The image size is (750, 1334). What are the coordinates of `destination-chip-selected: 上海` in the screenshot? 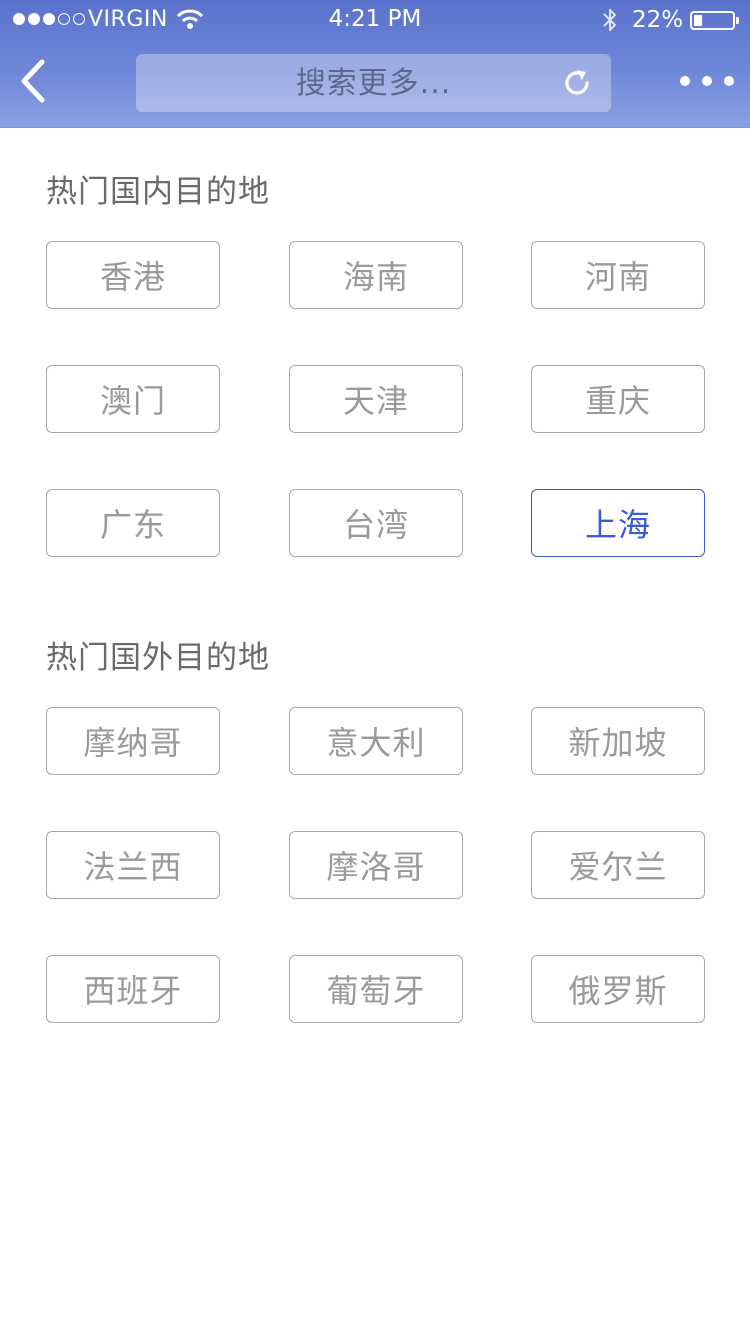 It's located at (618, 523).